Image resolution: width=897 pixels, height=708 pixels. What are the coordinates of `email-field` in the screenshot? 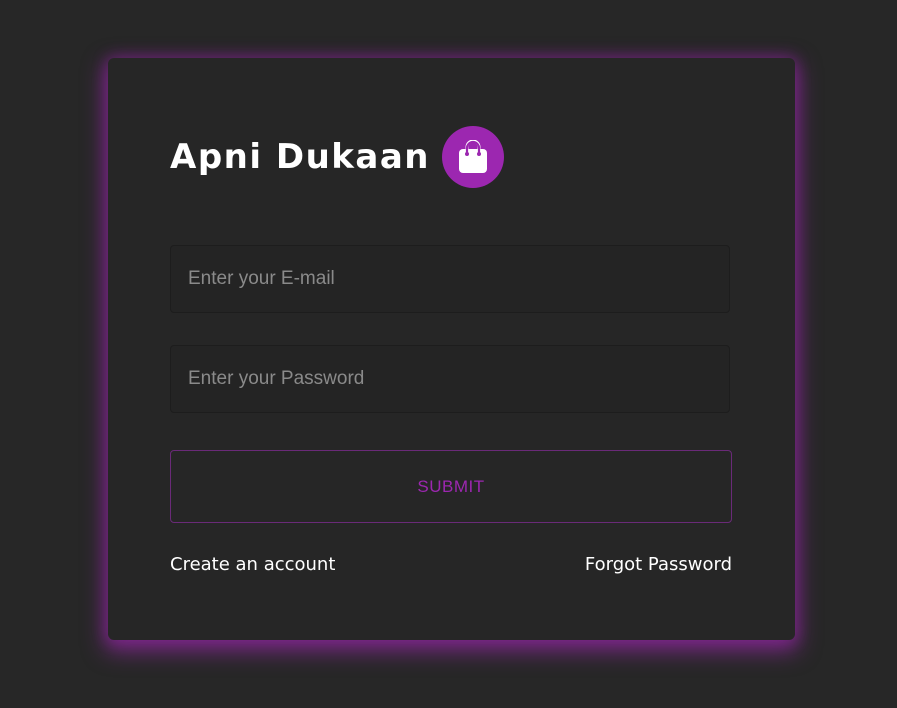 It's located at (450, 279).